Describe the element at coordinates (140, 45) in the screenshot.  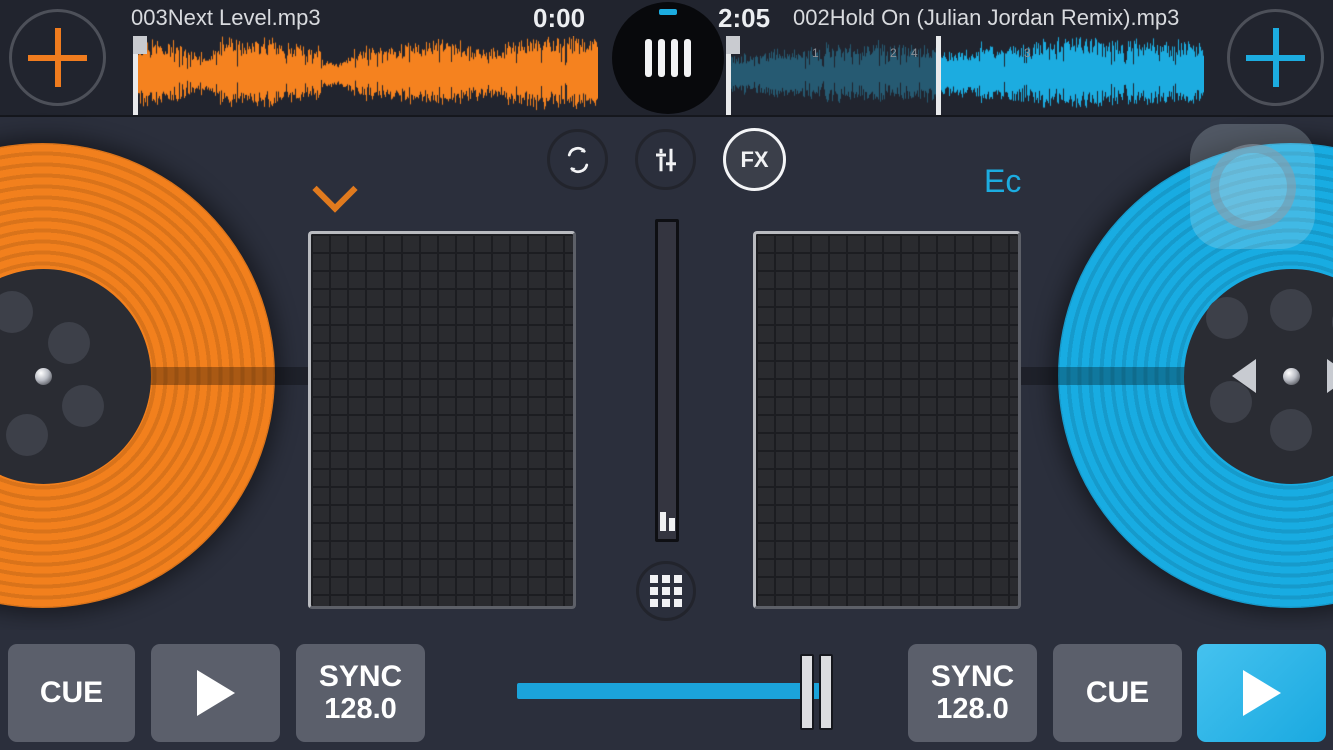
I see `deck-a-cue-marker` at that location.